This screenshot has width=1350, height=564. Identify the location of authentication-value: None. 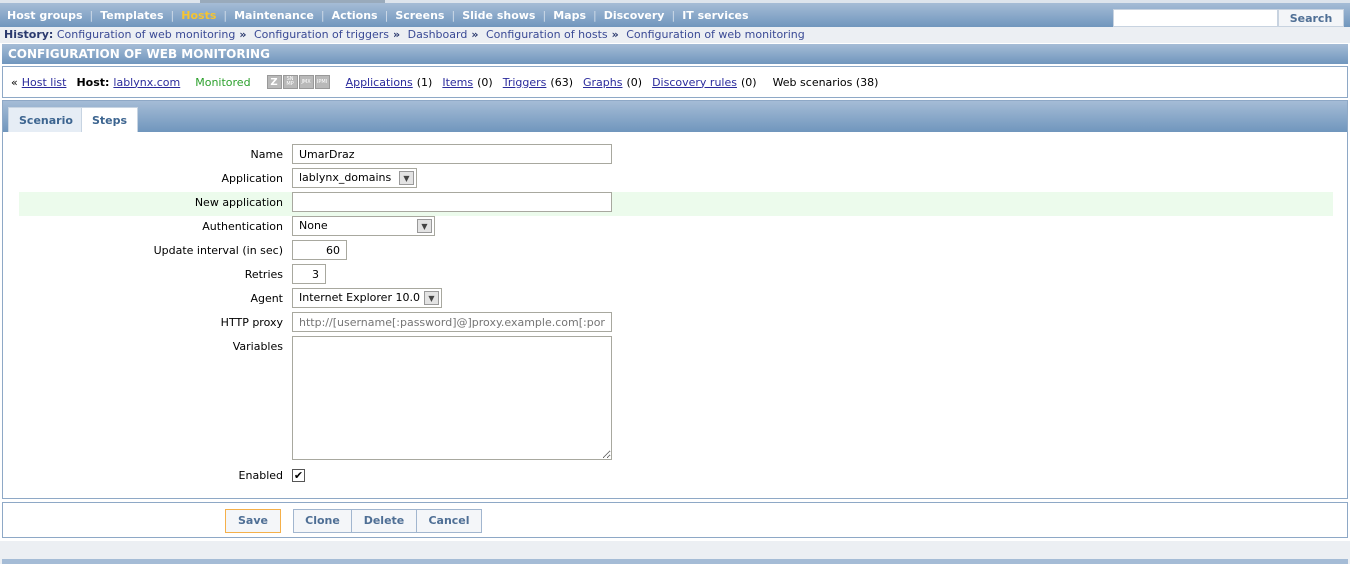
(313, 225).